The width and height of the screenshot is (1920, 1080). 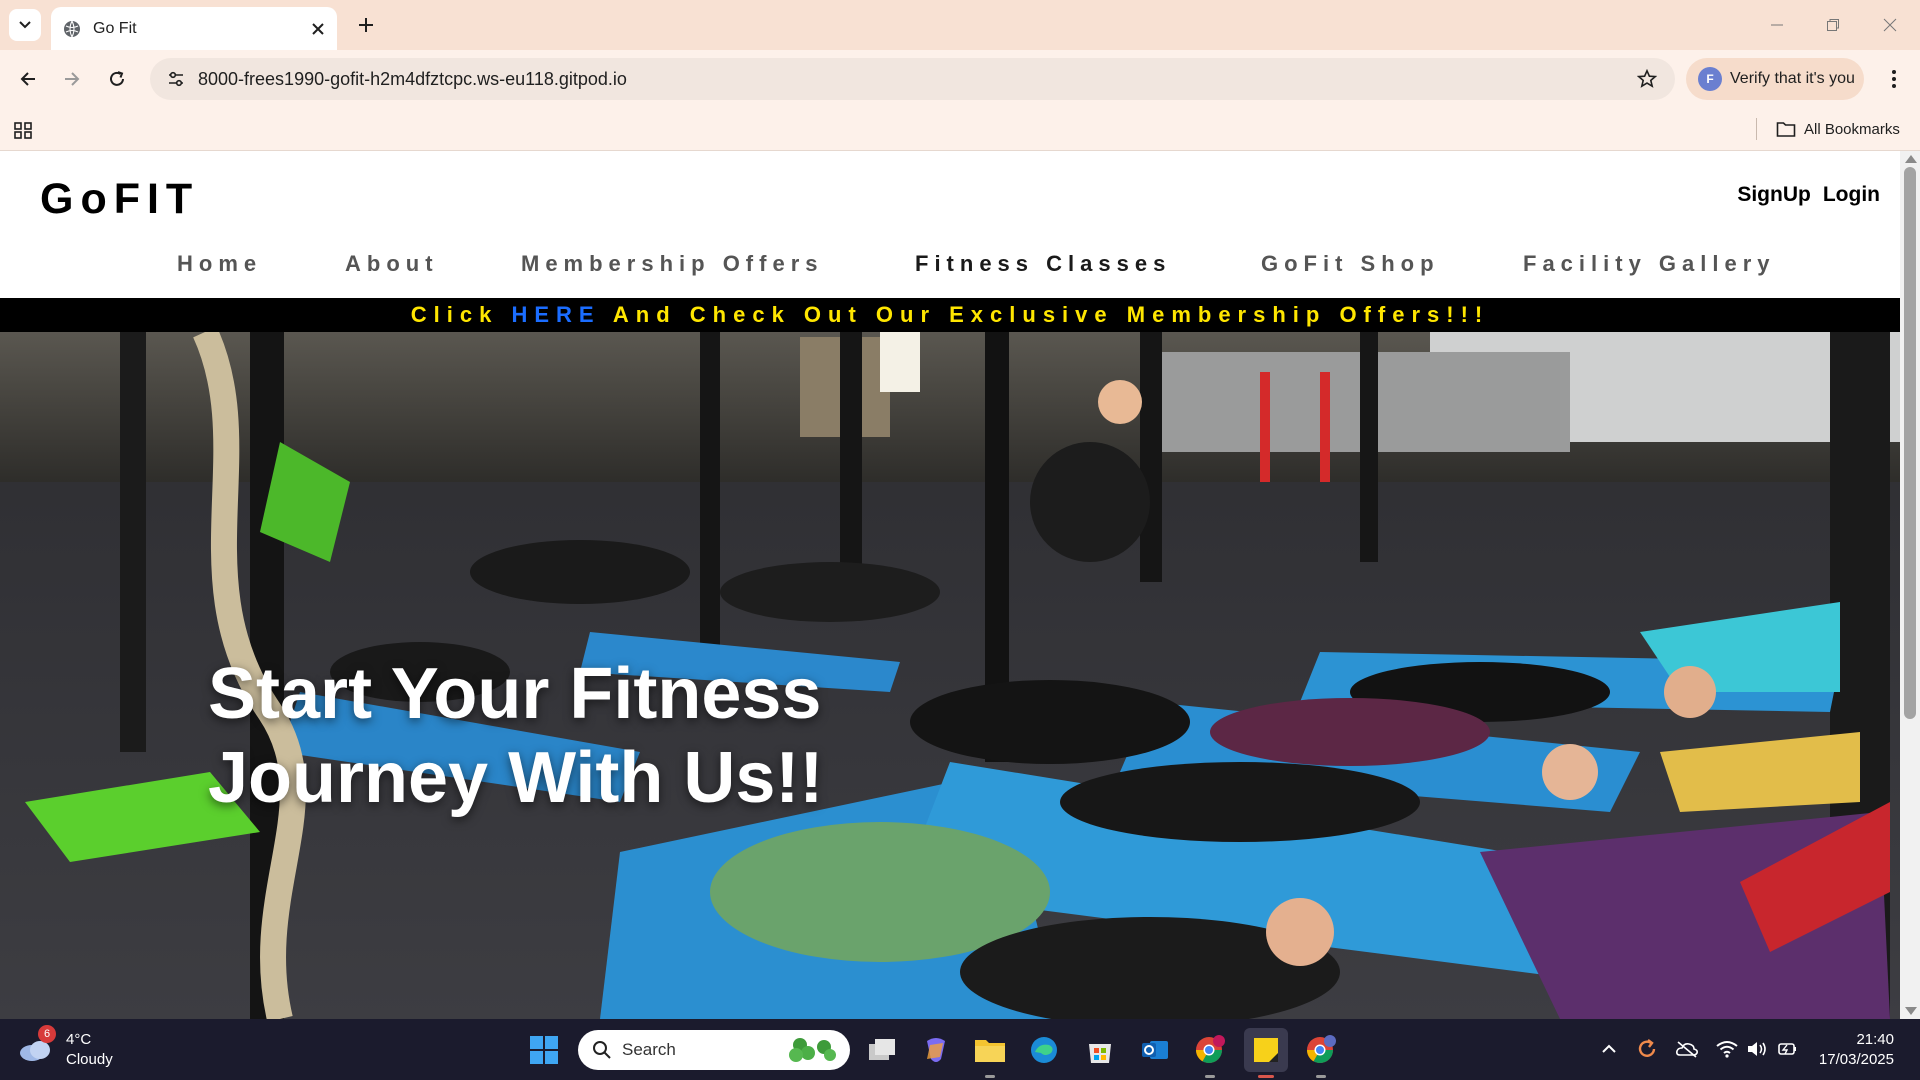 I want to click on signup-link: SignUp, so click(x=1774, y=195).